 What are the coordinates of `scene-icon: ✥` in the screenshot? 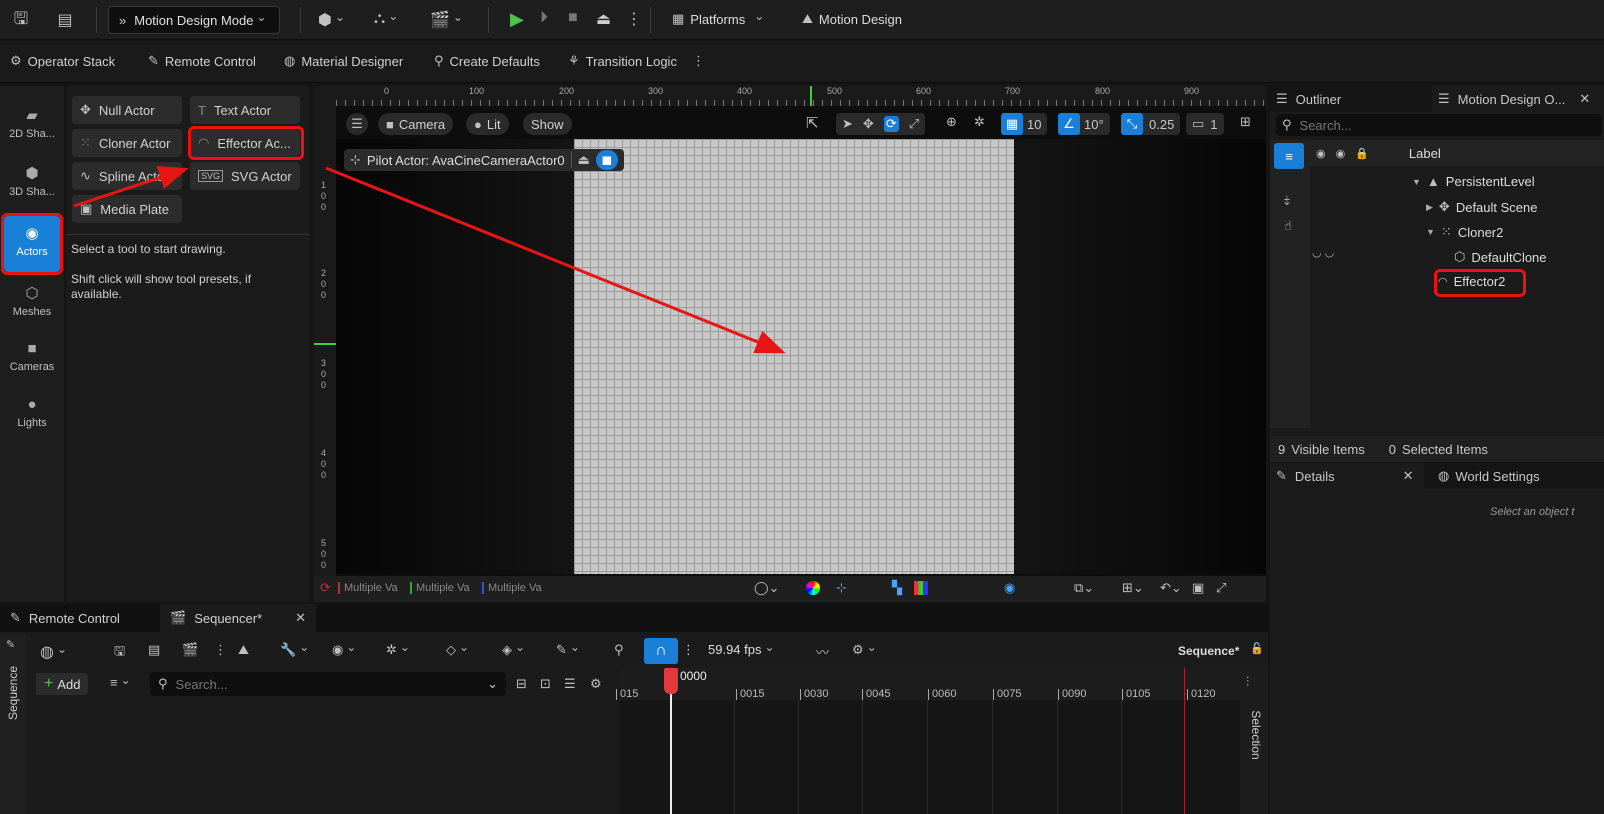 It's located at (1444, 206).